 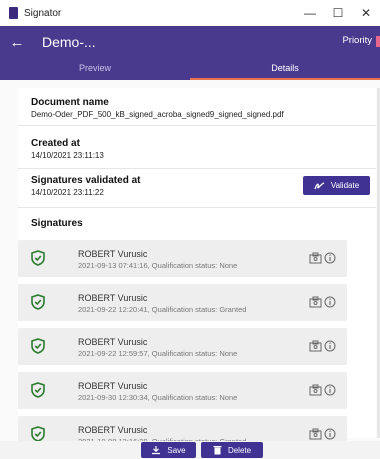 I want to click on signatures-heading: Signatures, so click(x=57, y=223).